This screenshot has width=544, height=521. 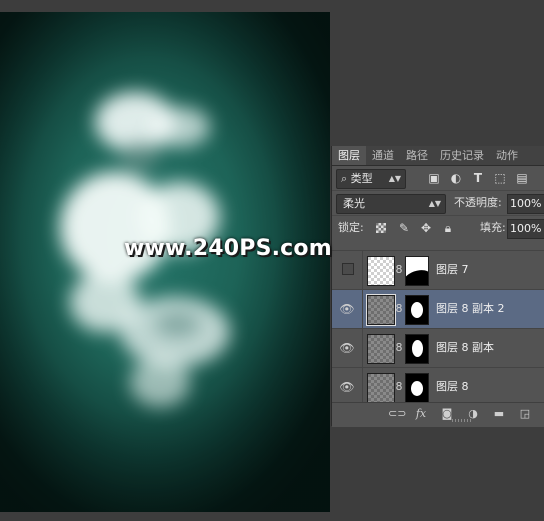 I want to click on filter-row: ⌕ 类型 ▲▼ ▣ ◐ T ⬚ ▤, so click(x=438, y=178).